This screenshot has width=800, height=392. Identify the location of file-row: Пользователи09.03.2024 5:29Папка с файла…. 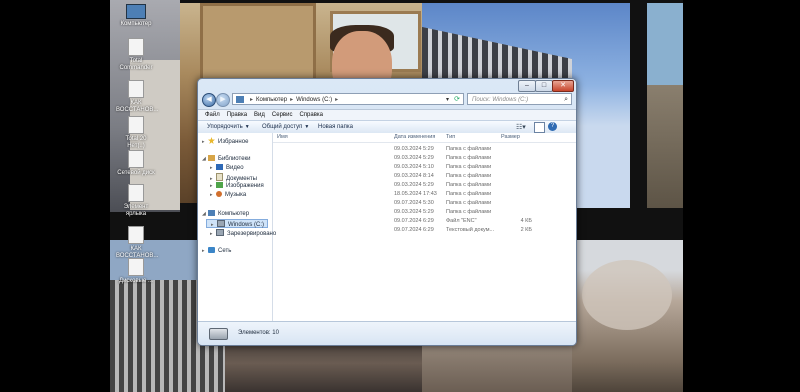
(424, 212).